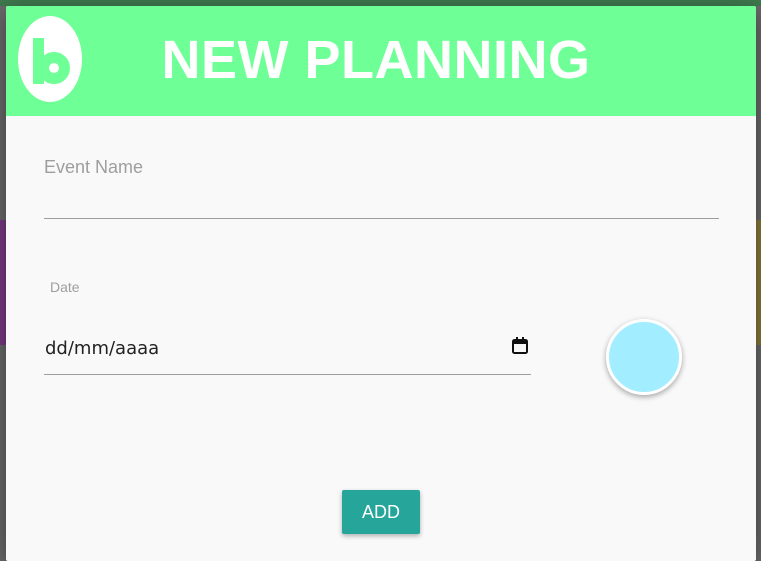 This screenshot has width=761, height=561. Describe the element at coordinates (381, 512) in the screenshot. I see `add-button: ADD` at that location.